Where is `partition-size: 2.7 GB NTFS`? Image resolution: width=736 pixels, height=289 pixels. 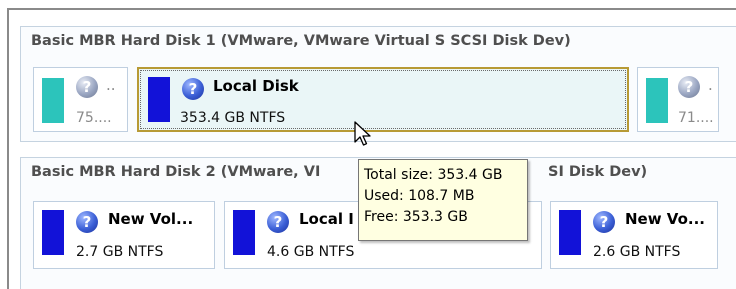 partition-size: 2.7 GB NTFS is located at coordinates (120, 252).